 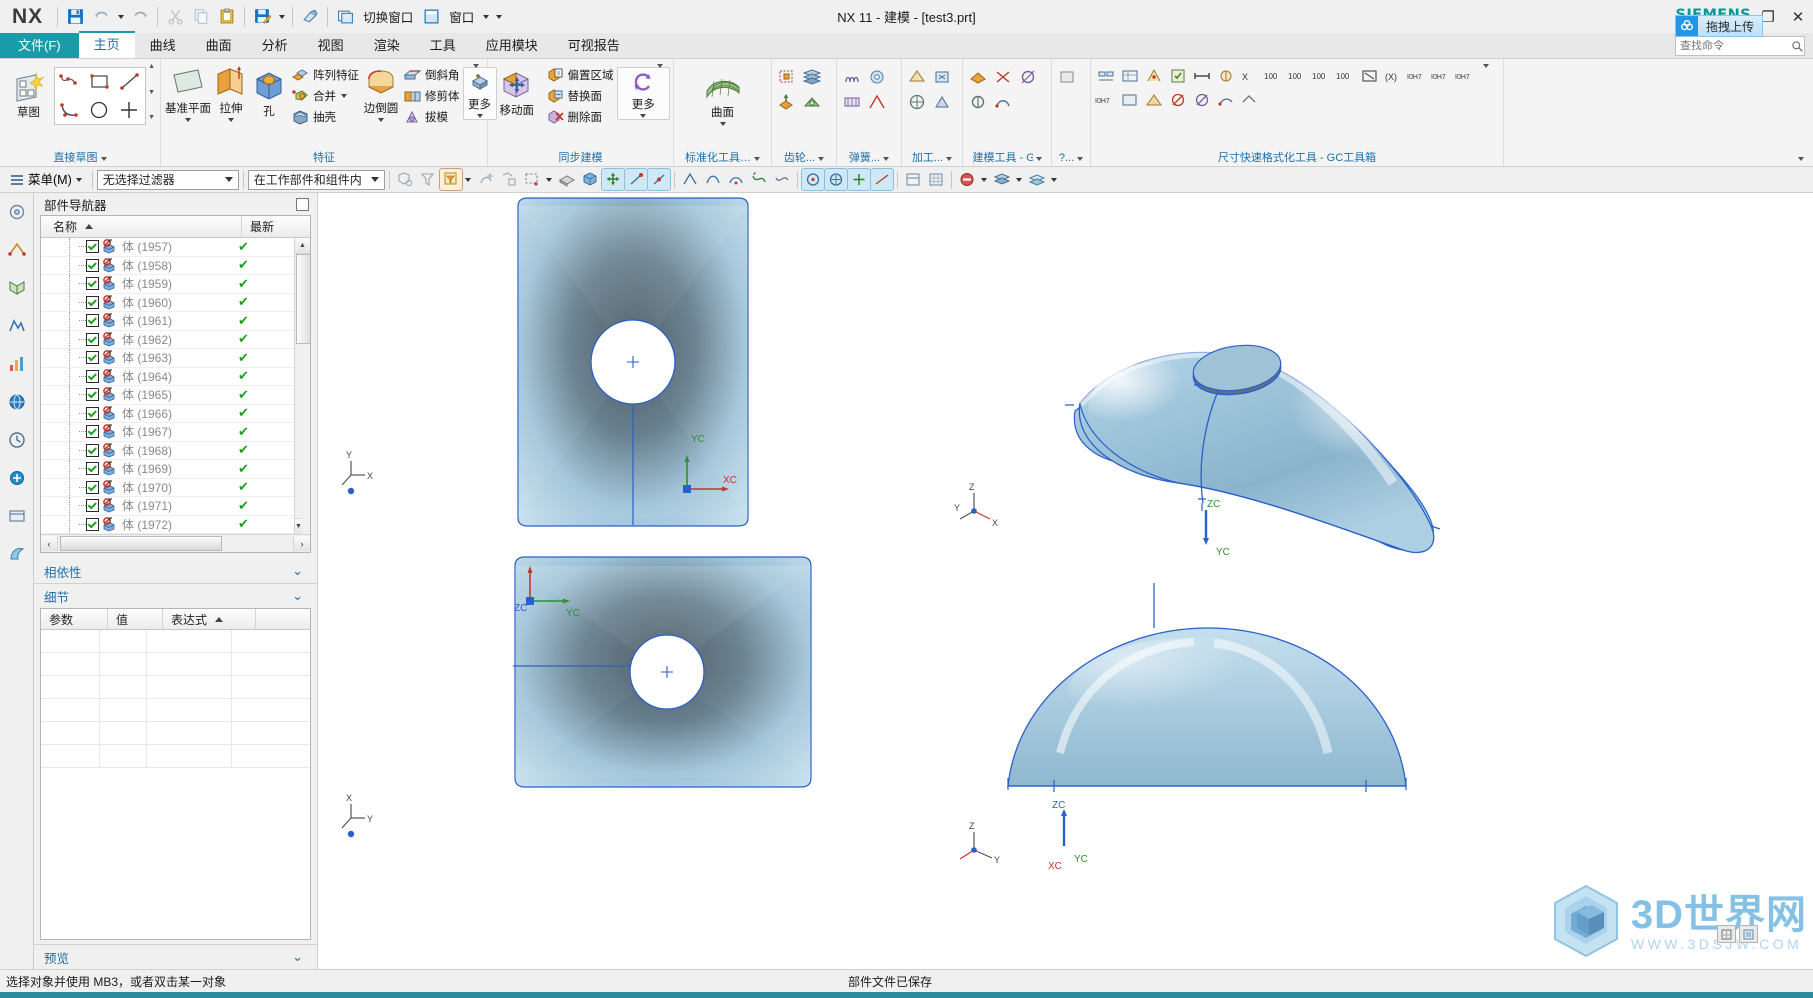 I want to click on select-curve-icon, so click(x=509, y=179).